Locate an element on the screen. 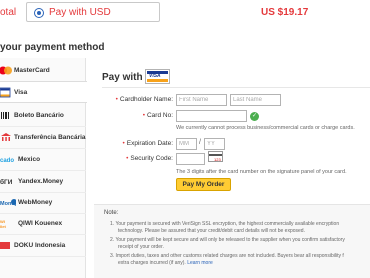 The height and width of the screenshot is (278, 370). method-boleto: Boleto Bancário is located at coordinates (43, 116).